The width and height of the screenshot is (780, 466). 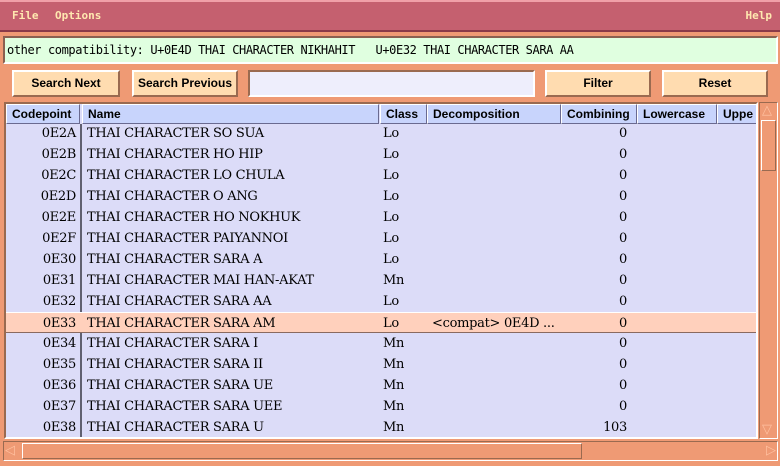 I want to click on cell-codepoint: 0E2C, so click(x=58, y=175).